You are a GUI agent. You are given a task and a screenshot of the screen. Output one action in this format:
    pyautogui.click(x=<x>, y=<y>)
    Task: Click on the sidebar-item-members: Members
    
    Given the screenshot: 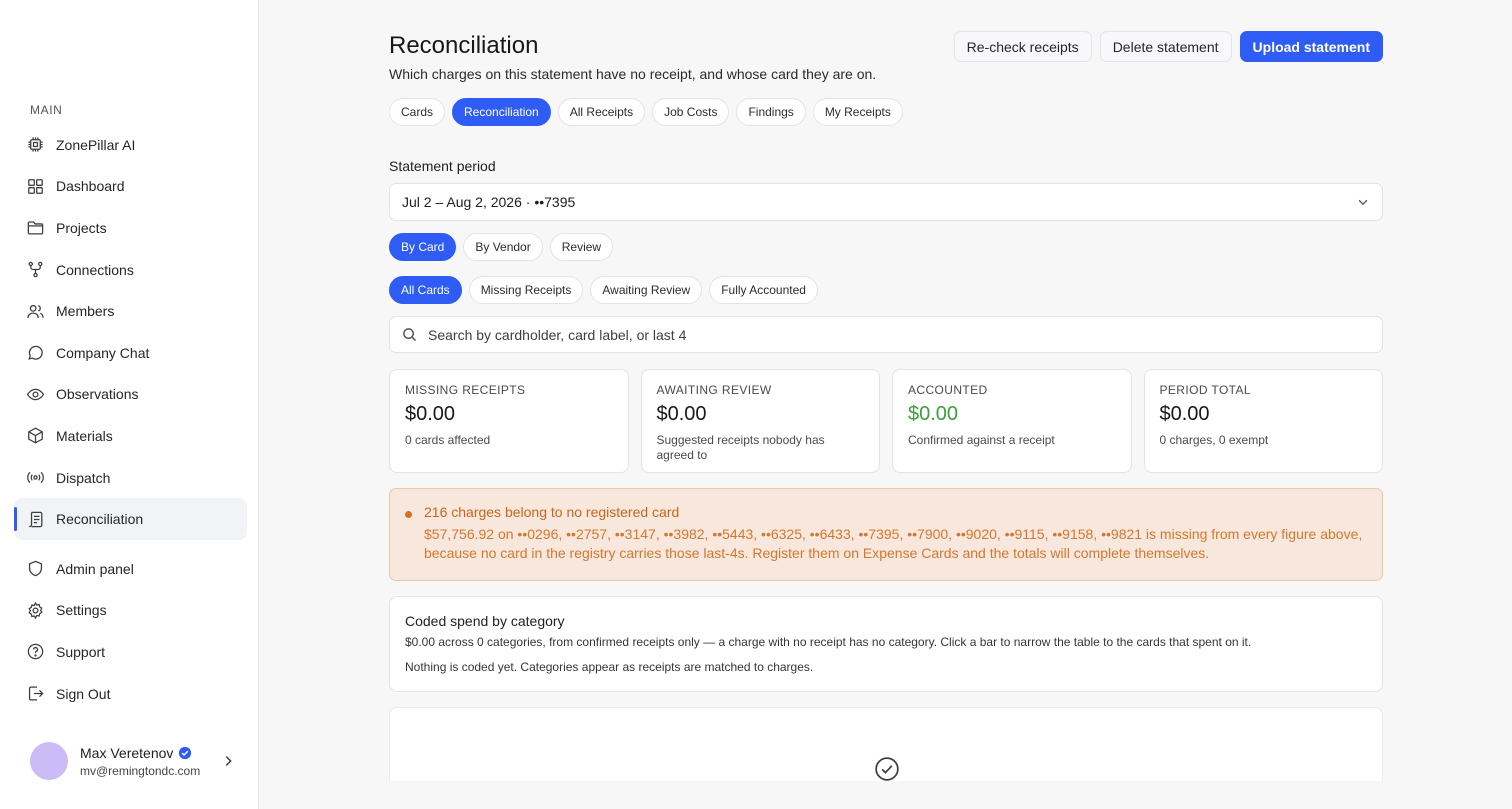 What is the action you would take?
    pyautogui.click(x=130, y=311)
    